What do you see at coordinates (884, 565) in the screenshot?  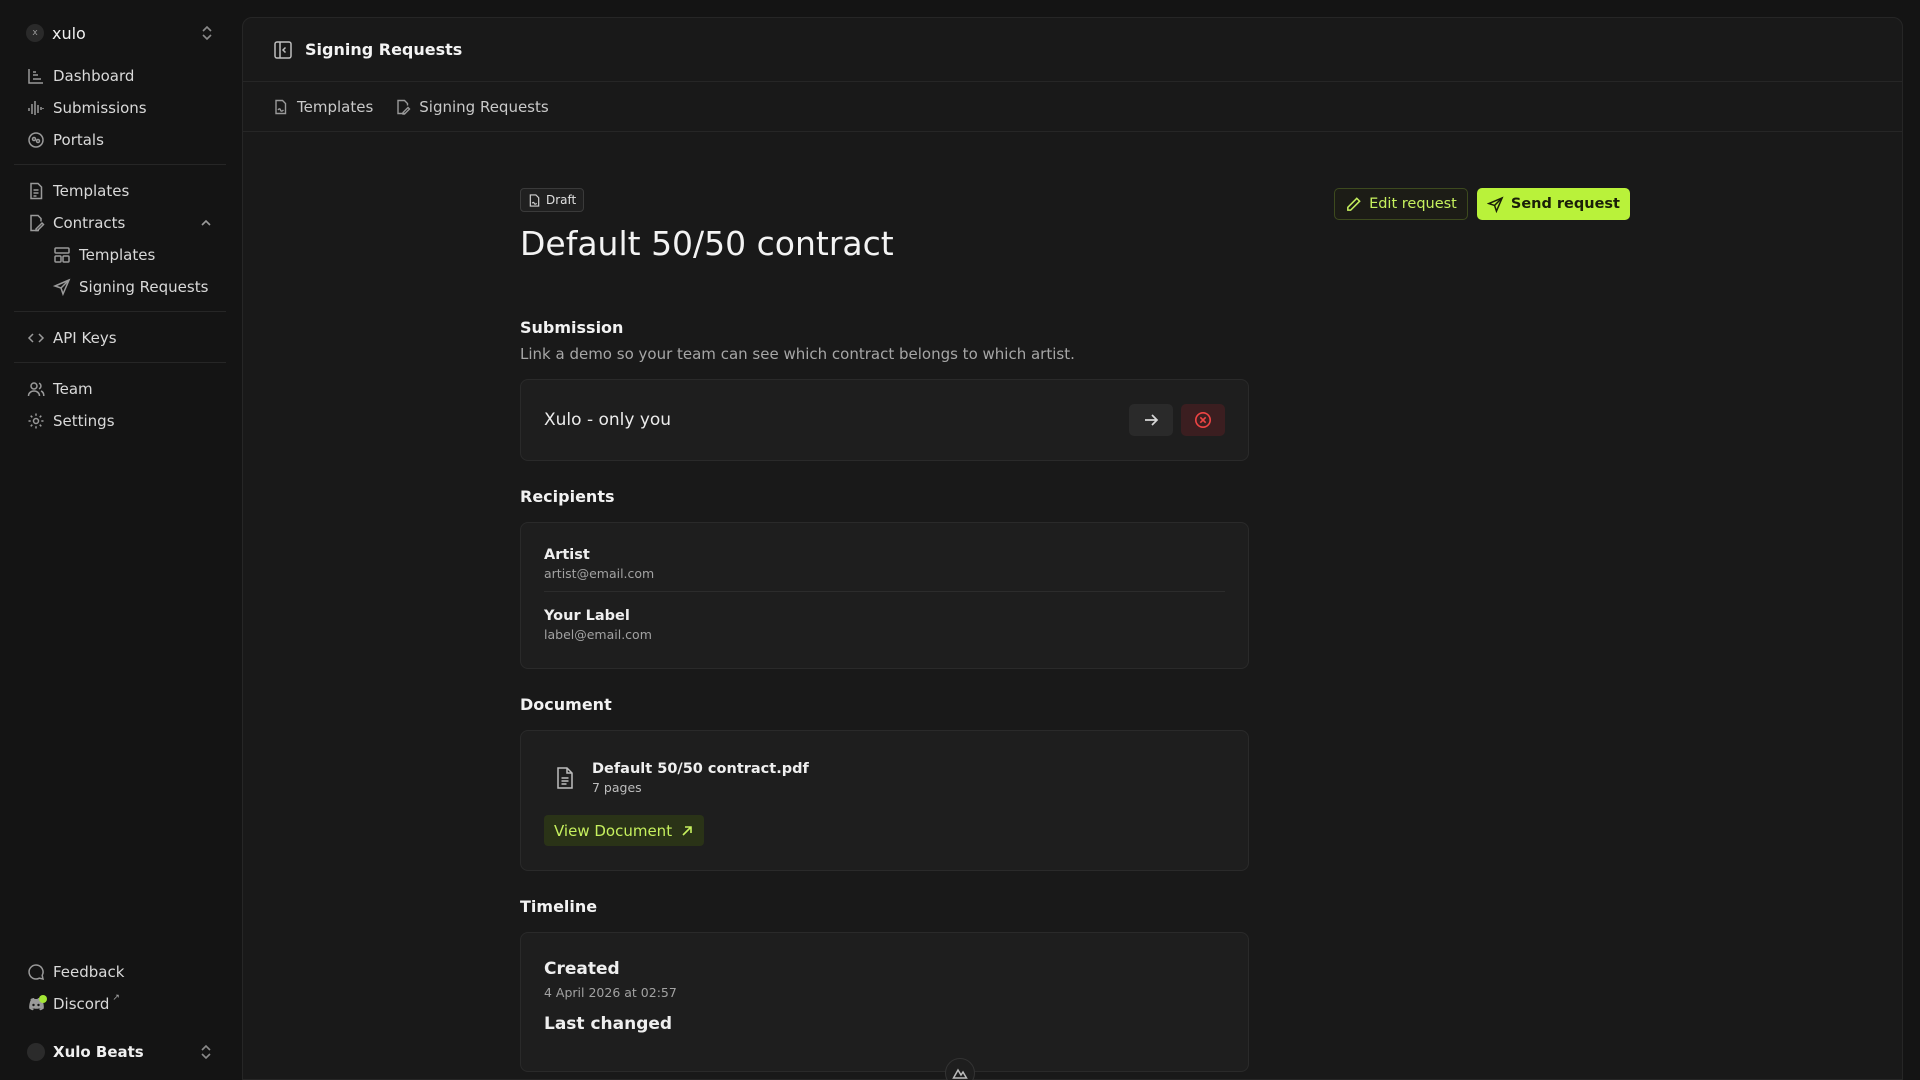 I see `recipient-row: Artist artist@email.com` at bounding box center [884, 565].